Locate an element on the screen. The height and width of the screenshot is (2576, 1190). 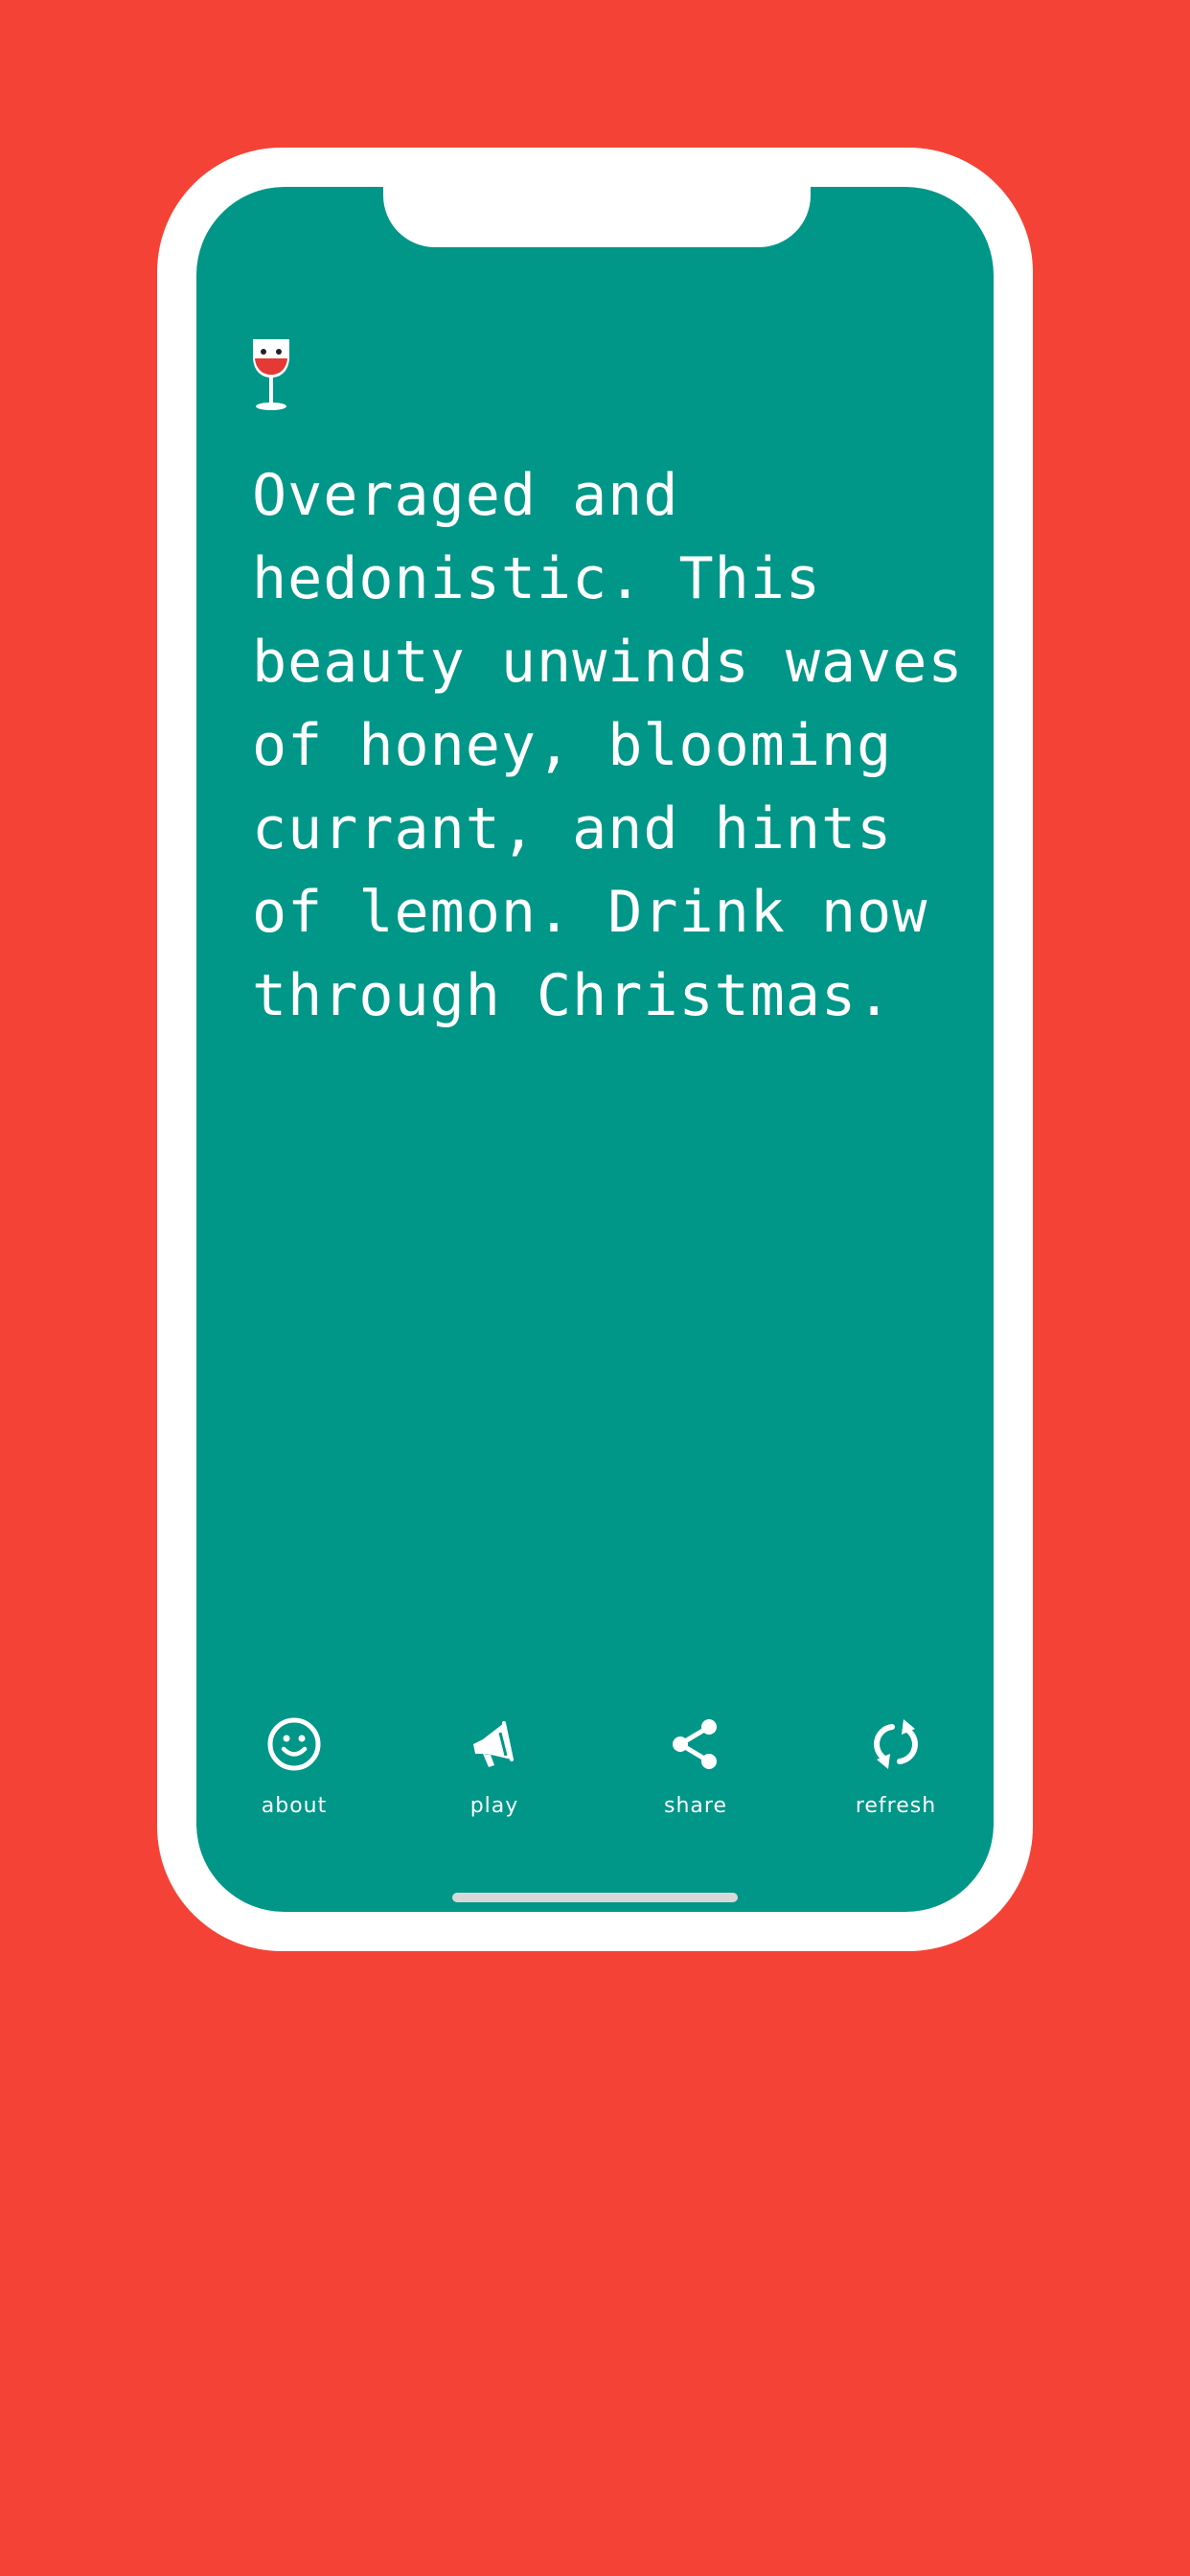
home-indicator is located at coordinates (595, 1897).